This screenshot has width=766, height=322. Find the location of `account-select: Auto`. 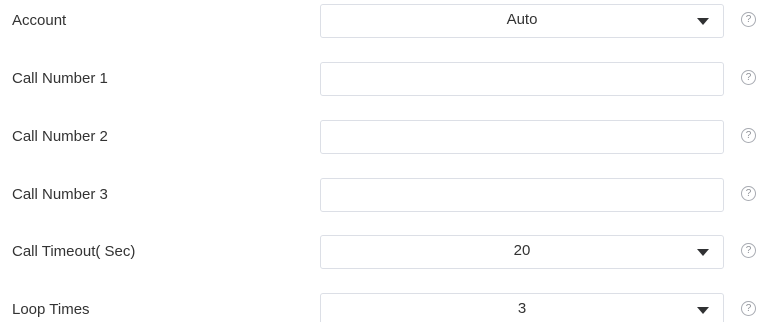

account-select: Auto is located at coordinates (522, 21).